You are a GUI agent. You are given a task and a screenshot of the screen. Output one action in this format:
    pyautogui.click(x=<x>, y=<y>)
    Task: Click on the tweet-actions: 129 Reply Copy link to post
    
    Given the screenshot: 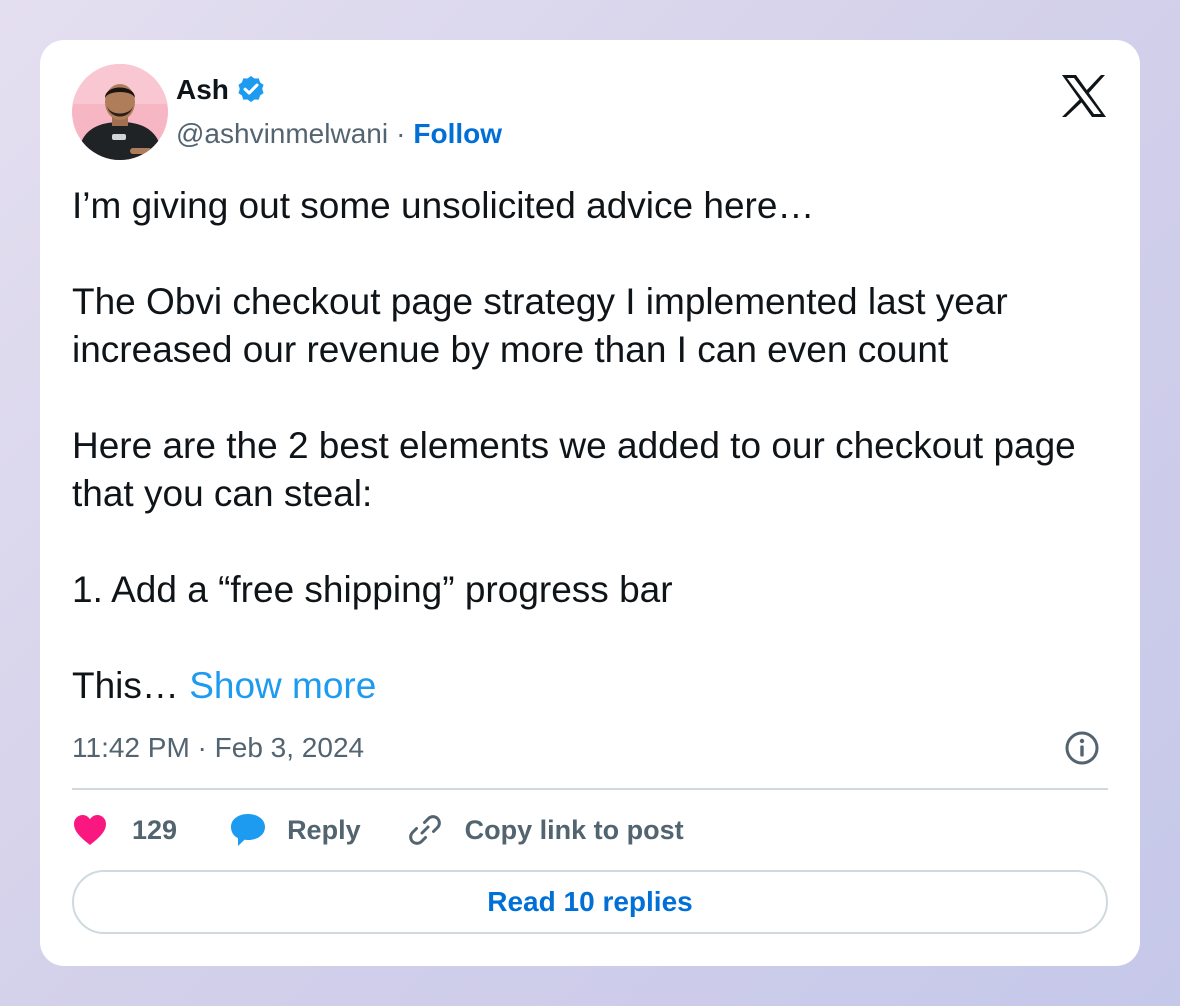 What is the action you would take?
    pyautogui.click(x=378, y=830)
    